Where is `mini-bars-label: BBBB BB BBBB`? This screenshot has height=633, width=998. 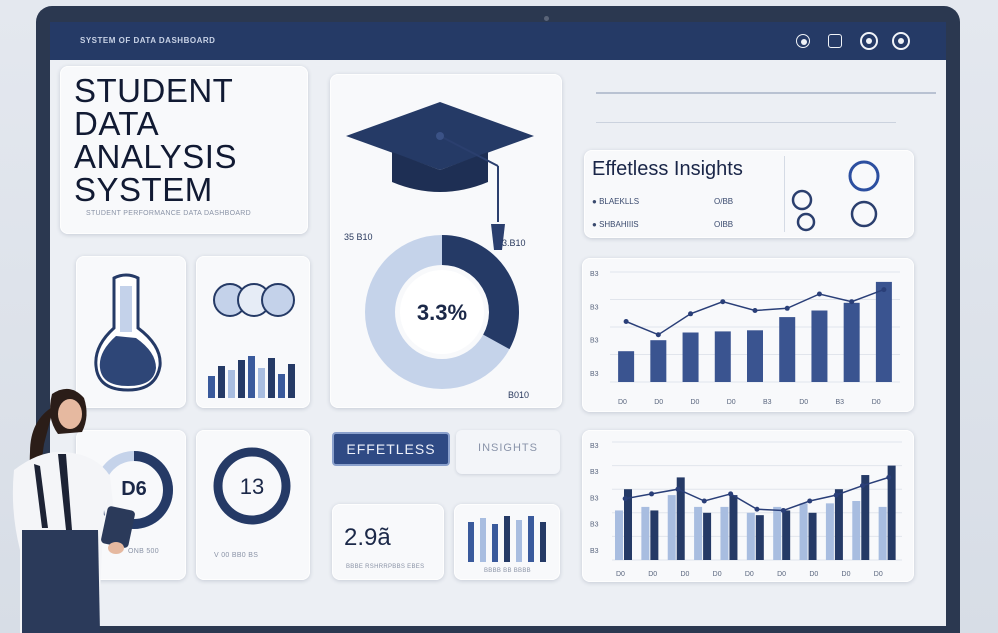
mini-bars-label: BBBB BB BBBB is located at coordinates (507, 571).